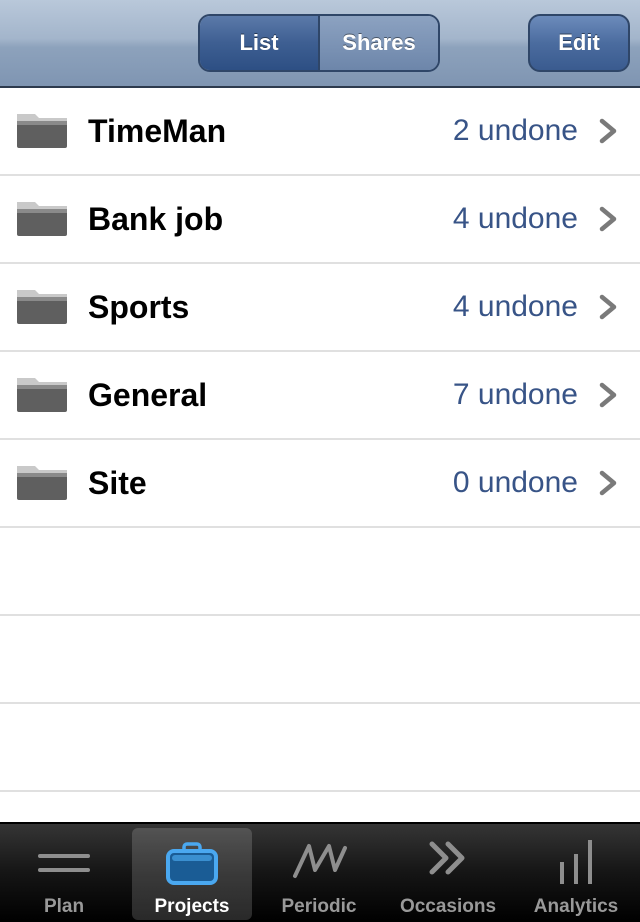 The width and height of the screenshot is (640, 922). Describe the element at coordinates (320, 132) in the screenshot. I see `project-row-timeman: TimeMan 2 undone` at that location.